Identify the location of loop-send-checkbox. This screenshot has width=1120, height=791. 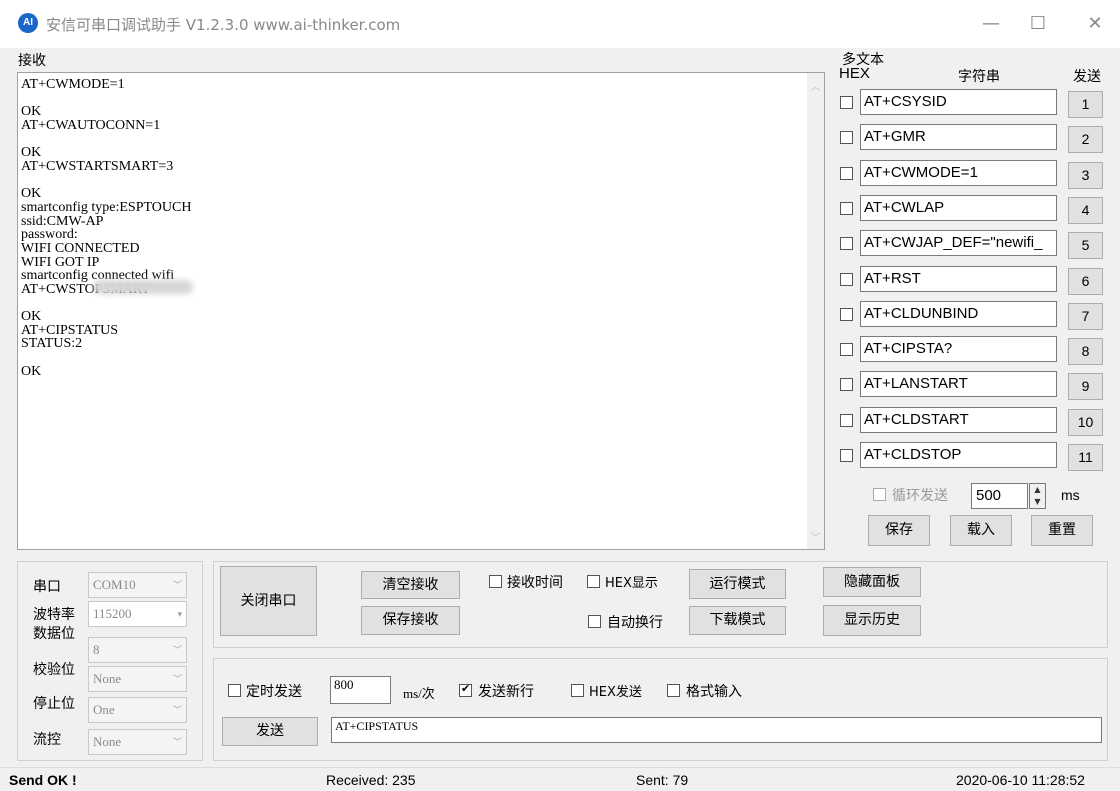
(879, 494).